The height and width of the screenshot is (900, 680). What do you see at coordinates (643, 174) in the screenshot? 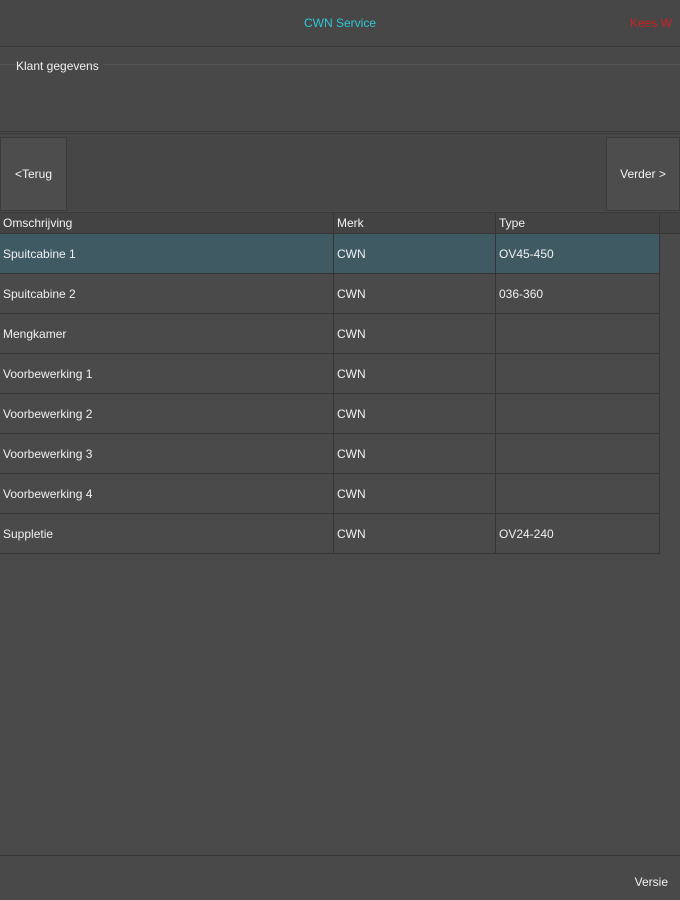
I see `next-button: Verder >` at bounding box center [643, 174].